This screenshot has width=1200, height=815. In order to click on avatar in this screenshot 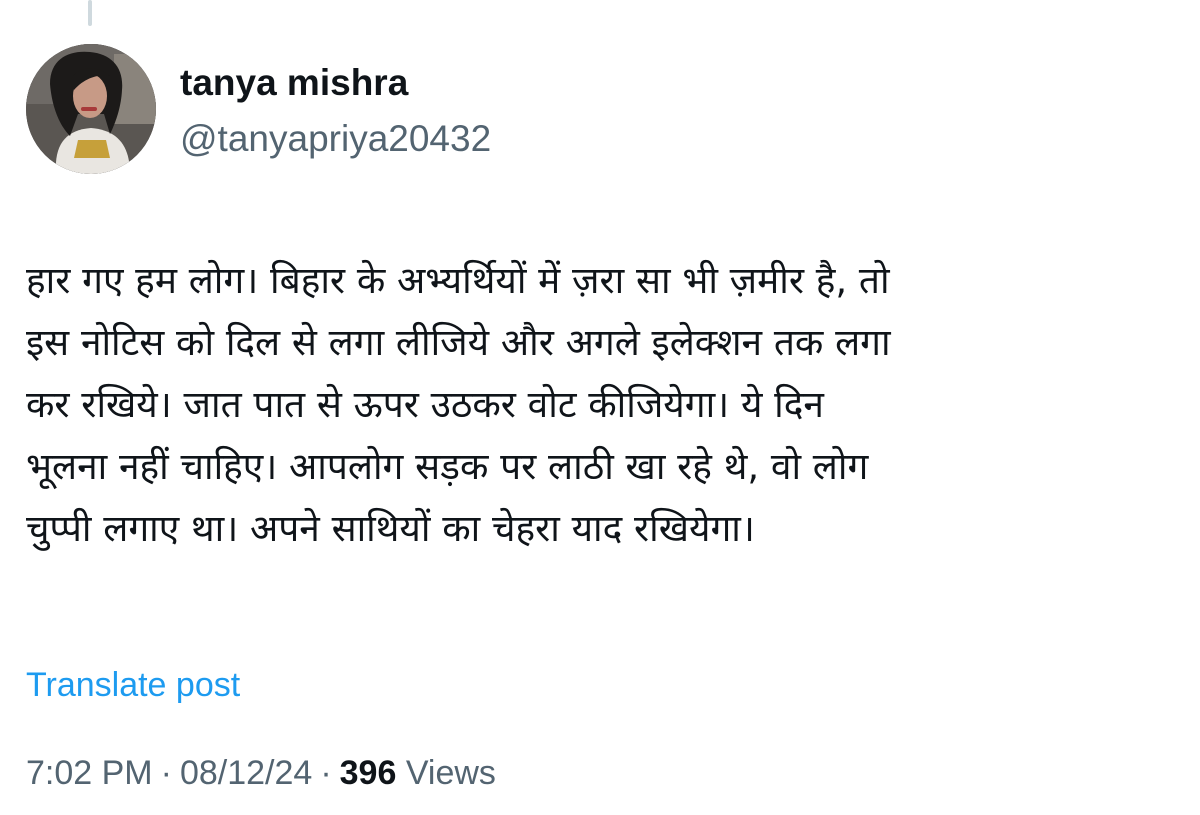, I will do `click(91, 109)`.